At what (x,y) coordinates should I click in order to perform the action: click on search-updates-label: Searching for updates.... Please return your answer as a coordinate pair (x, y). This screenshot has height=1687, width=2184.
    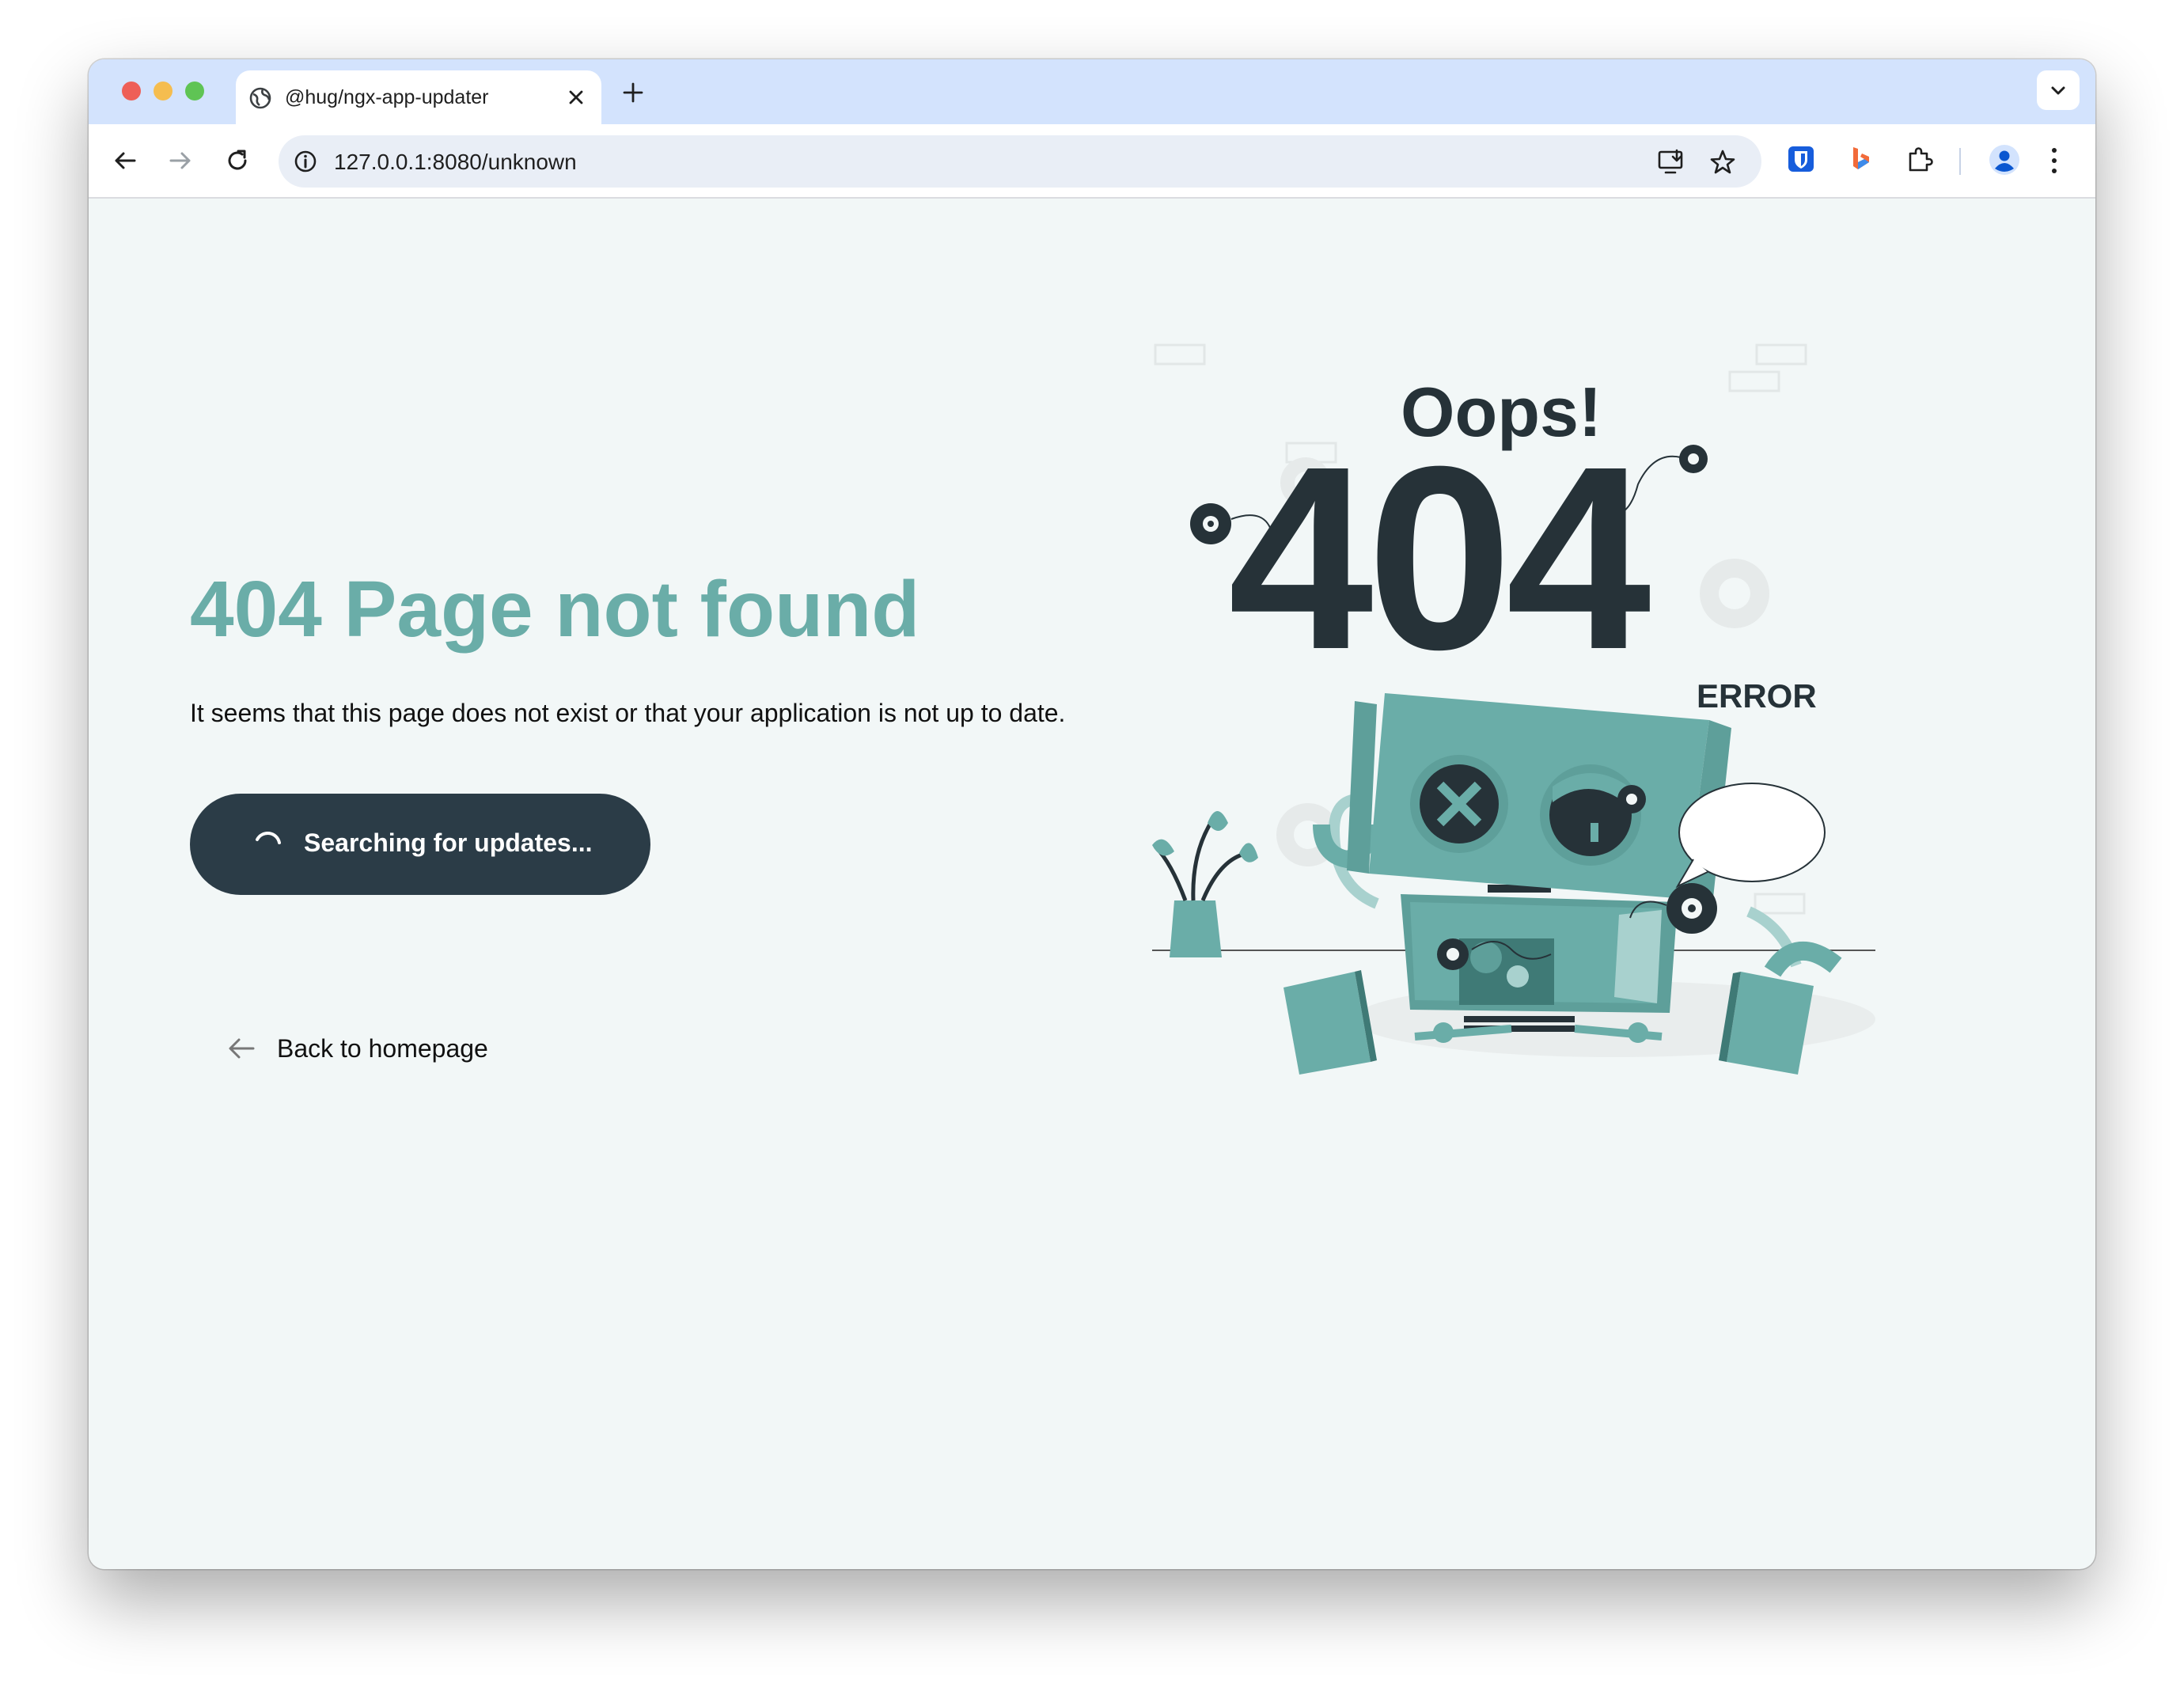
    Looking at the image, I should click on (448, 842).